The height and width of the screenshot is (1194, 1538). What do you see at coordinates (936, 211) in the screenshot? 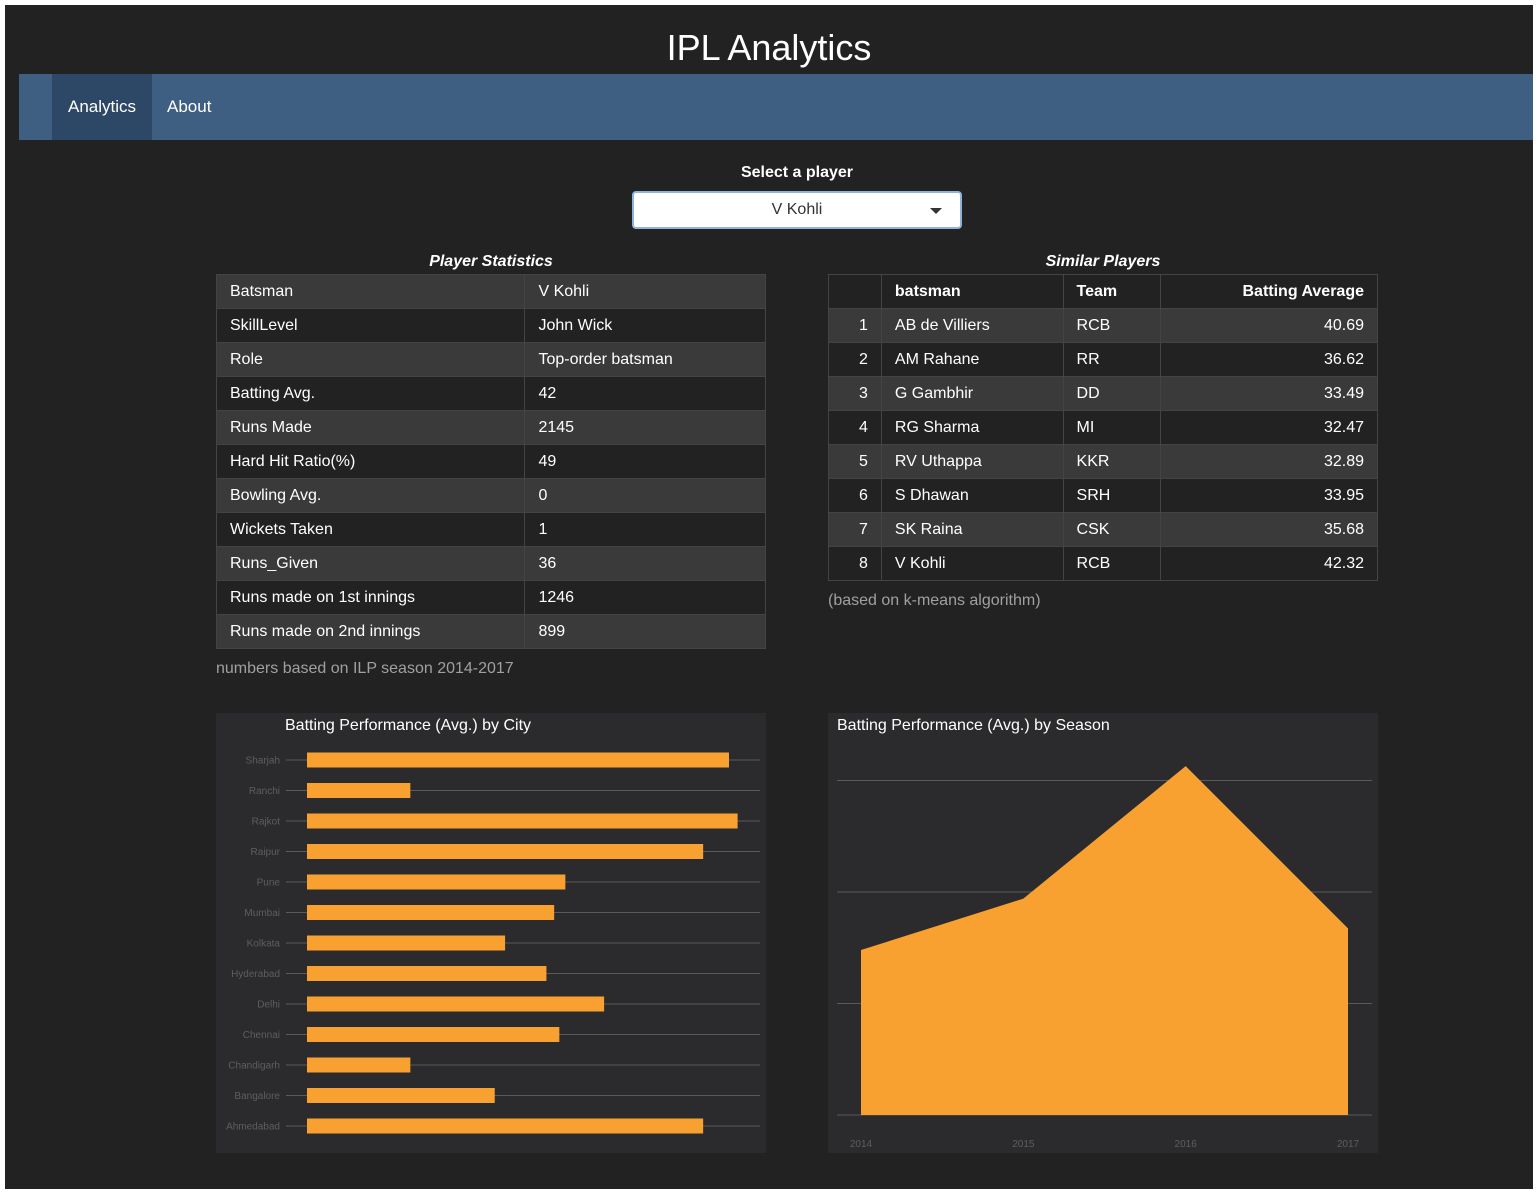
I see `chevron-down-icon` at bounding box center [936, 211].